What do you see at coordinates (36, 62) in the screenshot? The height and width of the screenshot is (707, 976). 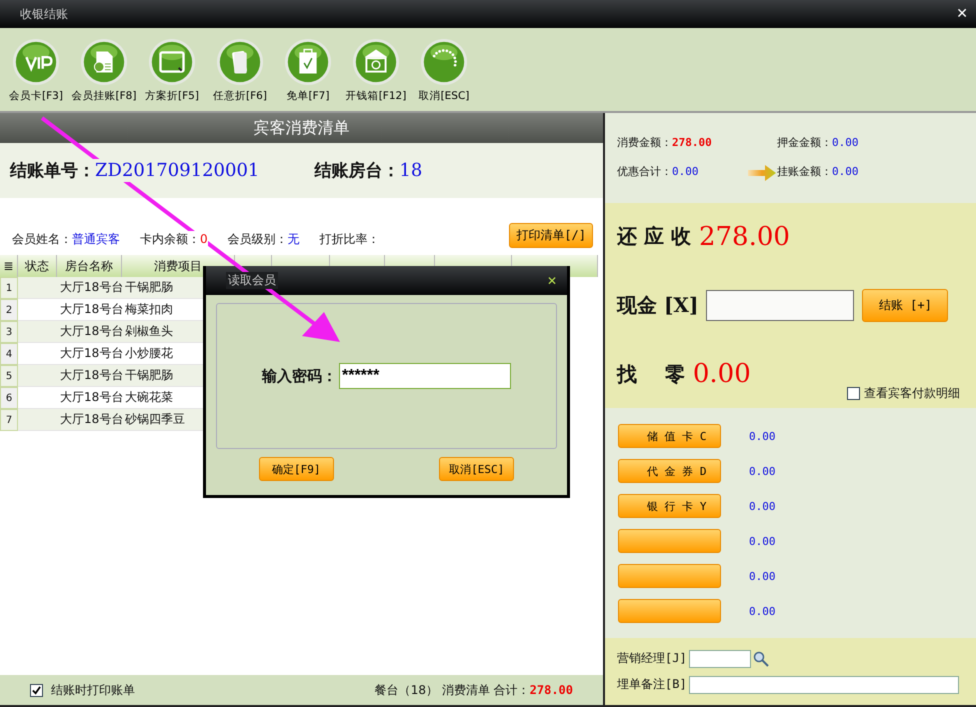 I see `vip-card-icon` at bounding box center [36, 62].